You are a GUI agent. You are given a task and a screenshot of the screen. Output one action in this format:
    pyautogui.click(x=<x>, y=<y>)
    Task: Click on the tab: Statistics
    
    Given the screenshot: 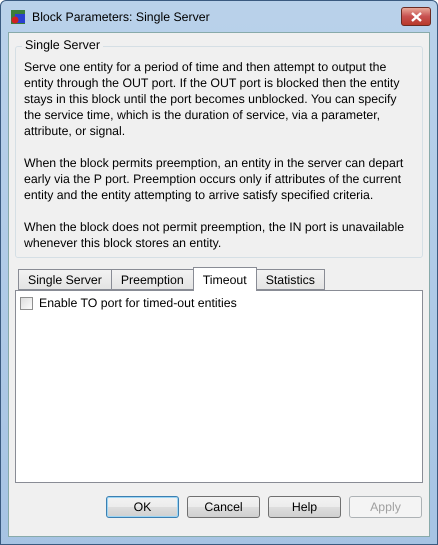 What is the action you would take?
    pyautogui.click(x=290, y=279)
    